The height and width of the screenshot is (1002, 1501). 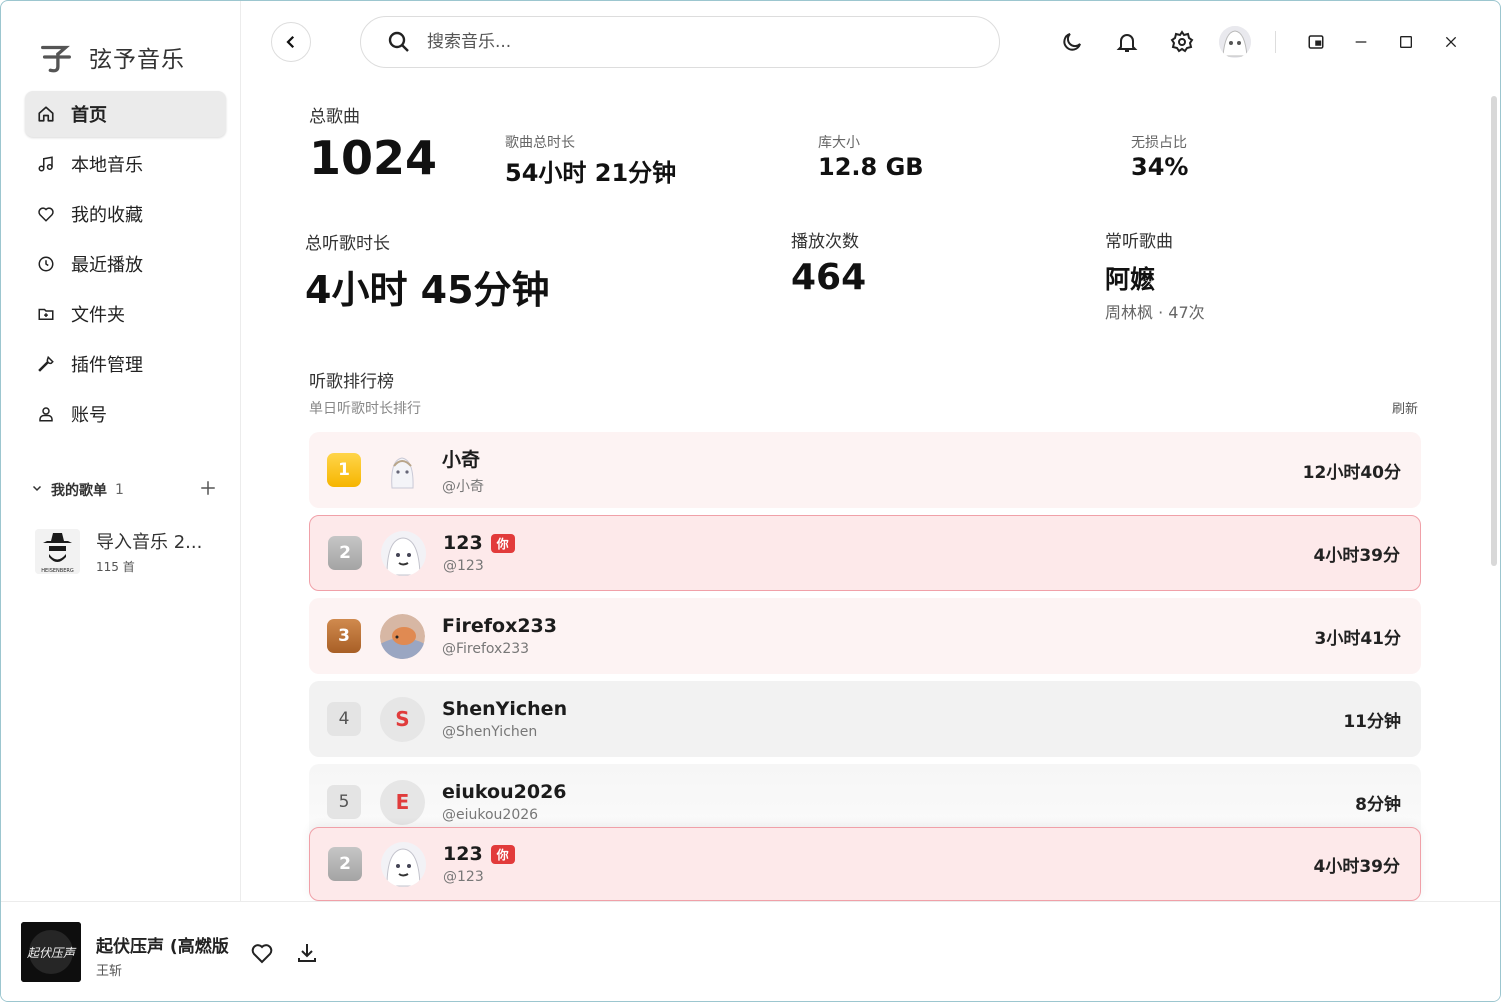 I want to click on search-bar, so click(x=680, y=42).